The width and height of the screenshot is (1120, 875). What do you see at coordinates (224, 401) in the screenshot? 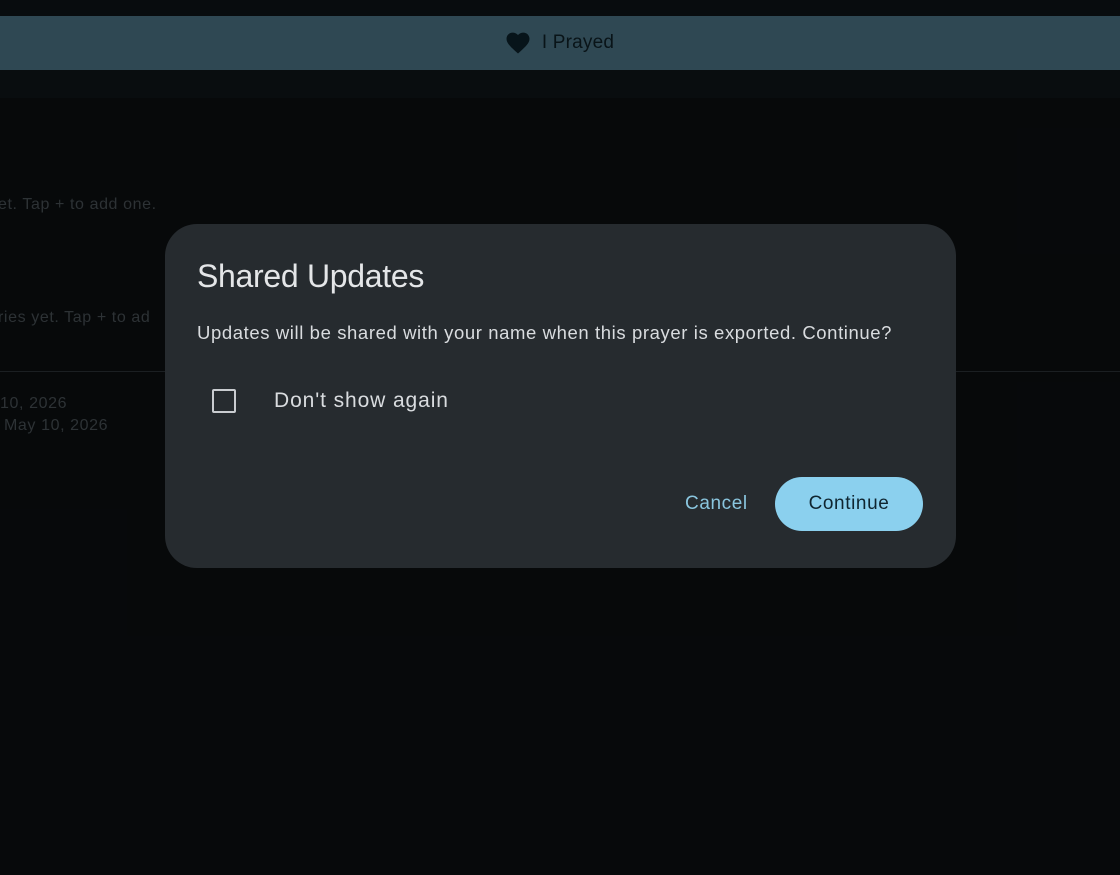
I see `checkbox-icon` at bounding box center [224, 401].